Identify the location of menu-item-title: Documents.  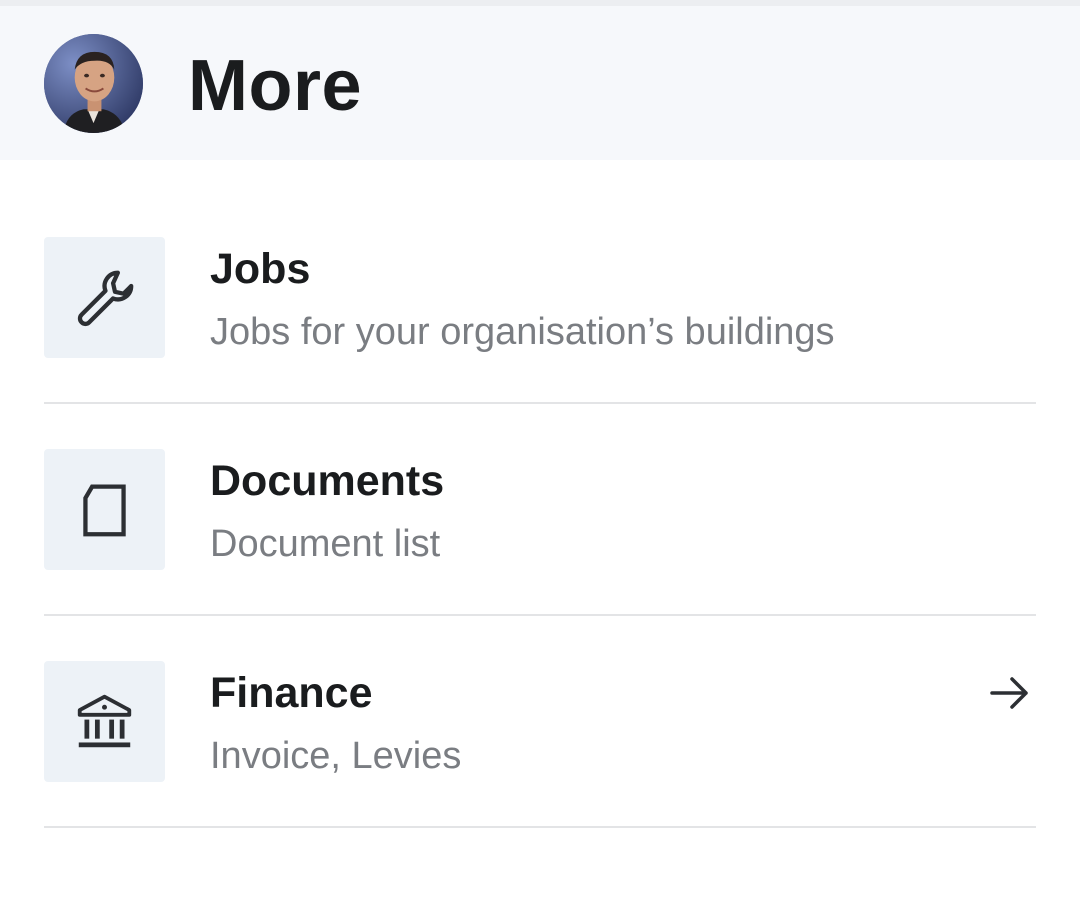
(327, 481).